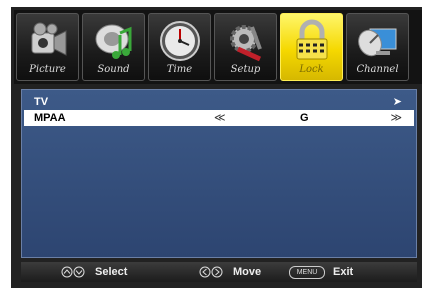 This screenshot has height=288, width=422. I want to click on tab-sound: Sound, so click(113, 47).